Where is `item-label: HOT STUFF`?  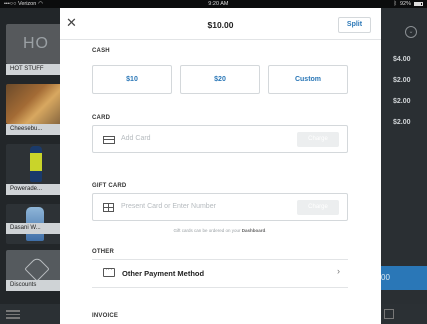
item-label: HOT STUFF is located at coordinates (36, 69).